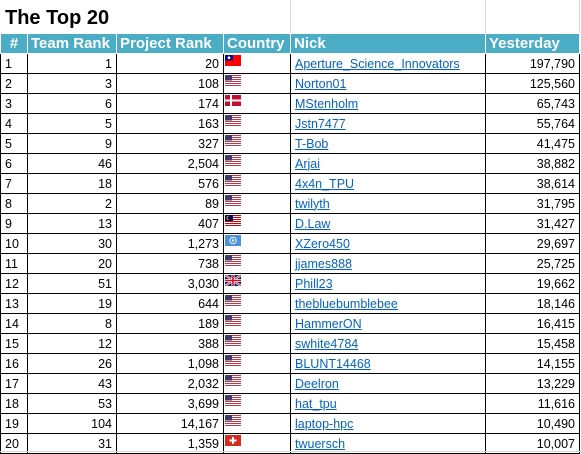 The width and height of the screenshot is (581, 454). Describe the element at coordinates (388, 263) in the screenshot. I see `cell-nick: jjames888` at that location.